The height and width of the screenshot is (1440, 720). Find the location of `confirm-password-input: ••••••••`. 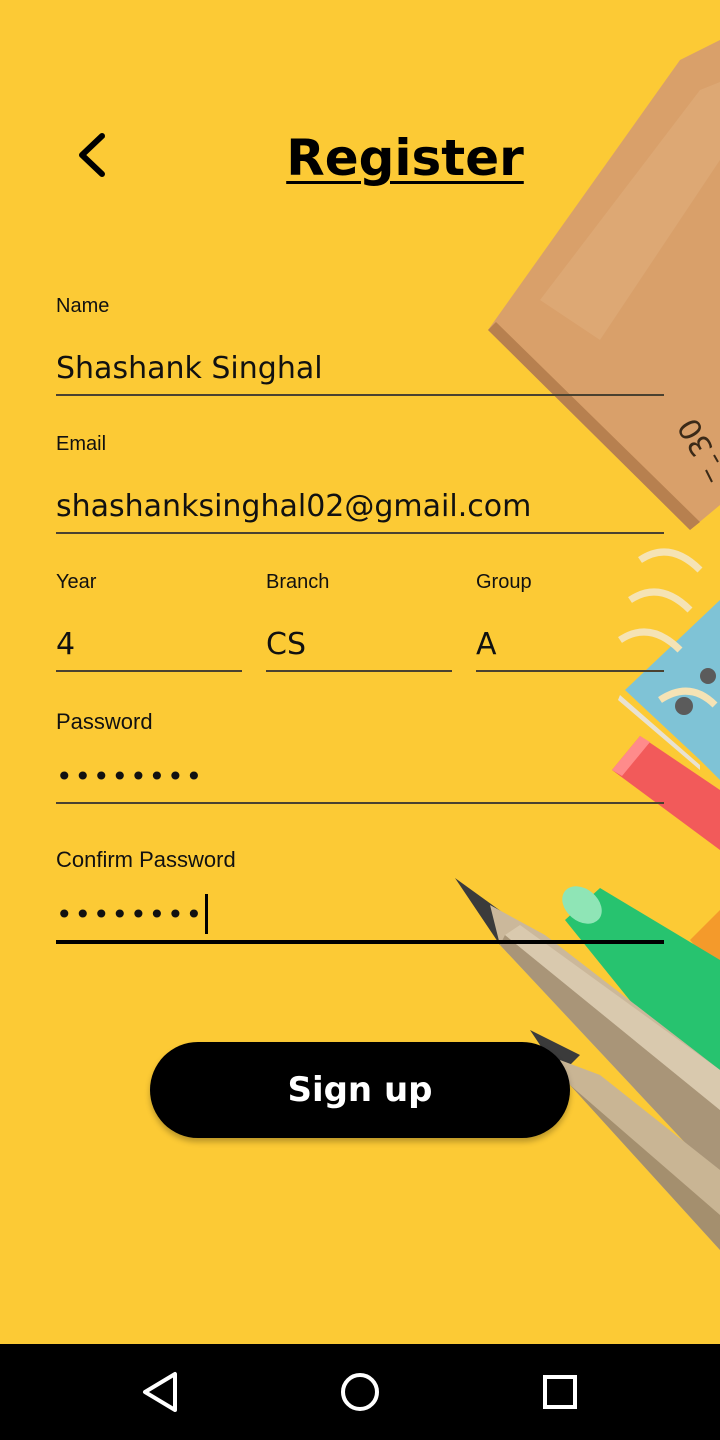

confirm-password-input: •••••••• is located at coordinates (360, 918).